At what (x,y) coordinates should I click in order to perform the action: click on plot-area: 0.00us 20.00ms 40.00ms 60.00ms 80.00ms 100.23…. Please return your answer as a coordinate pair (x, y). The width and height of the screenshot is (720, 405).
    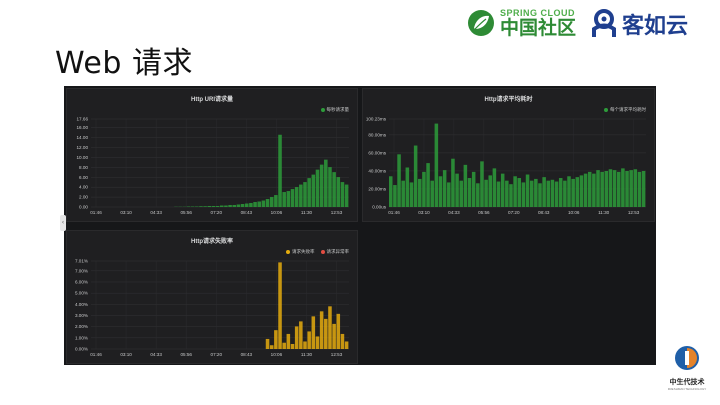
    Looking at the image, I should click on (508, 155).